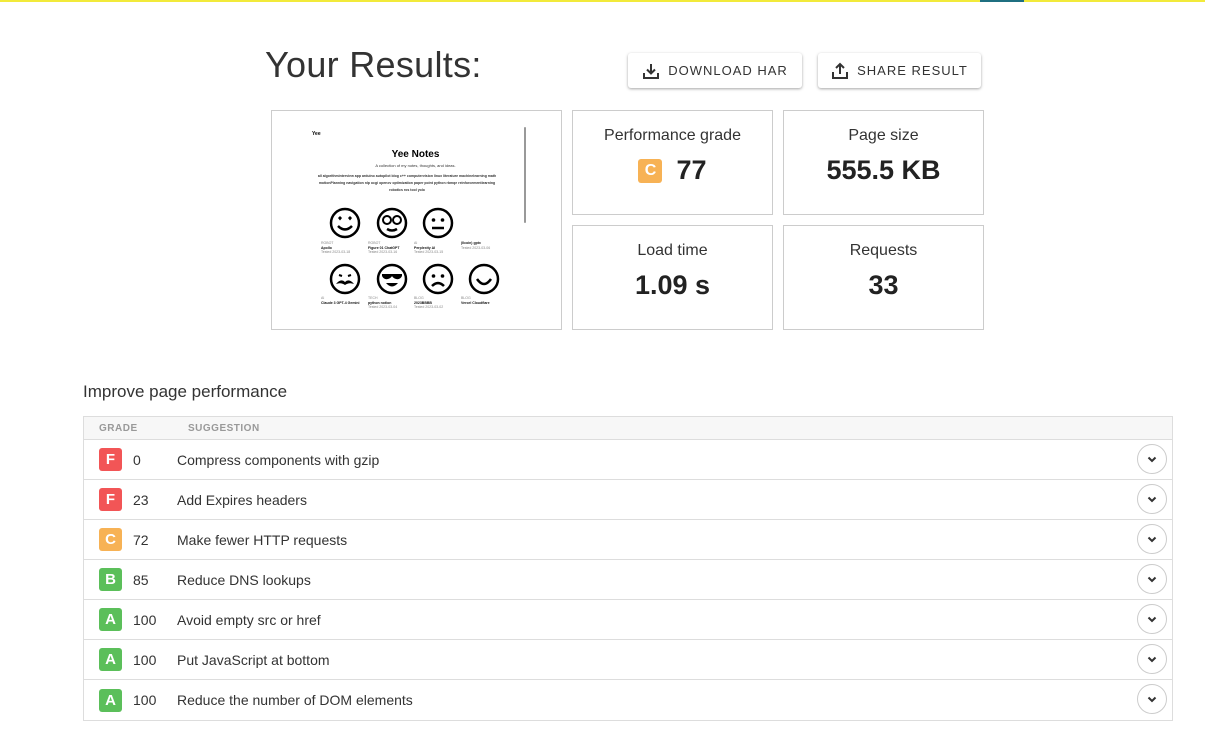 This screenshot has height=754, width=1205. I want to click on table-header: GRADE SUGGESTION, so click(628, 428).